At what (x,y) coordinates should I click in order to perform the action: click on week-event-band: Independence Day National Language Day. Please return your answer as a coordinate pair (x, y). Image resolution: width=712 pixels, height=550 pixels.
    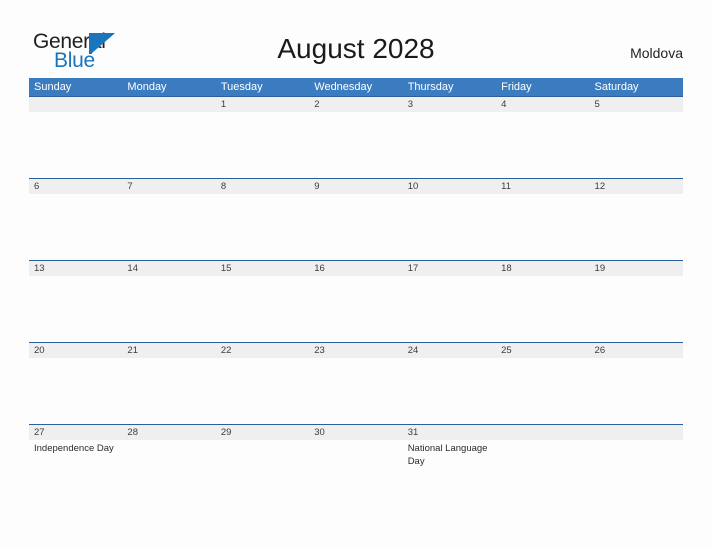
    Looking at the image, I should click on (356, 471).